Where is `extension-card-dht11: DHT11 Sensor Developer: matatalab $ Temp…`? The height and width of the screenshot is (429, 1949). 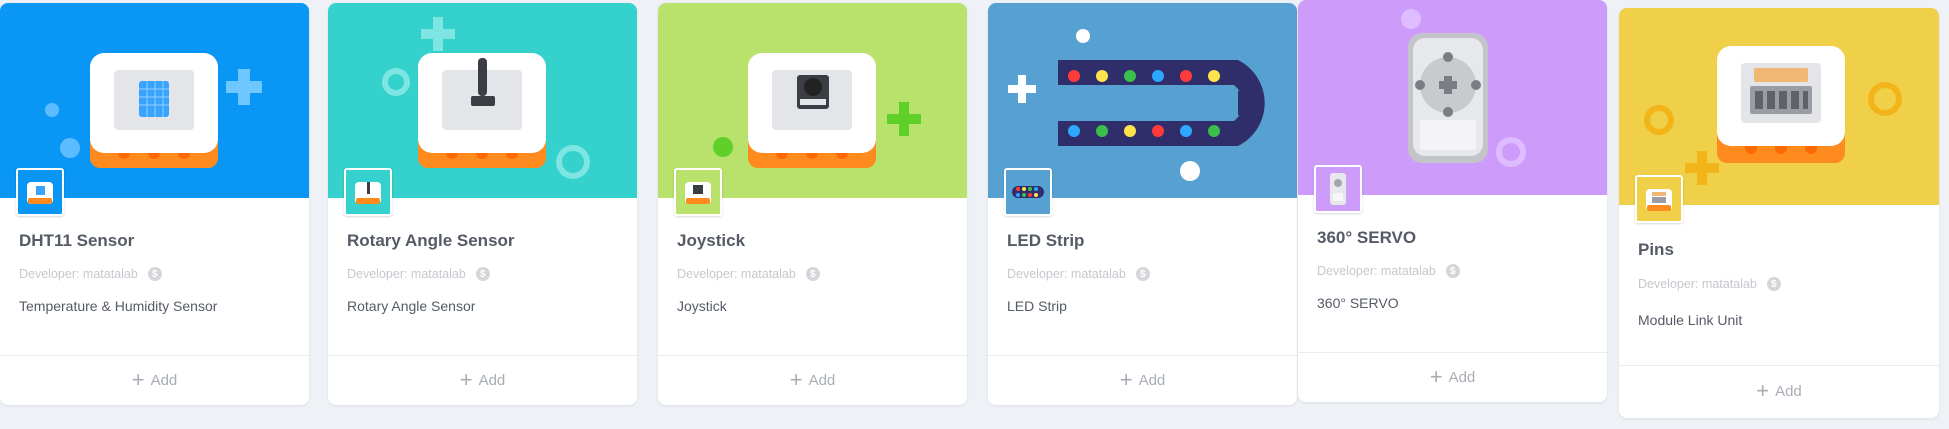 extension-card-dht11: DHT11 Sensor Developer: matatalab $ Temp… is located at coordinates (154, 204).